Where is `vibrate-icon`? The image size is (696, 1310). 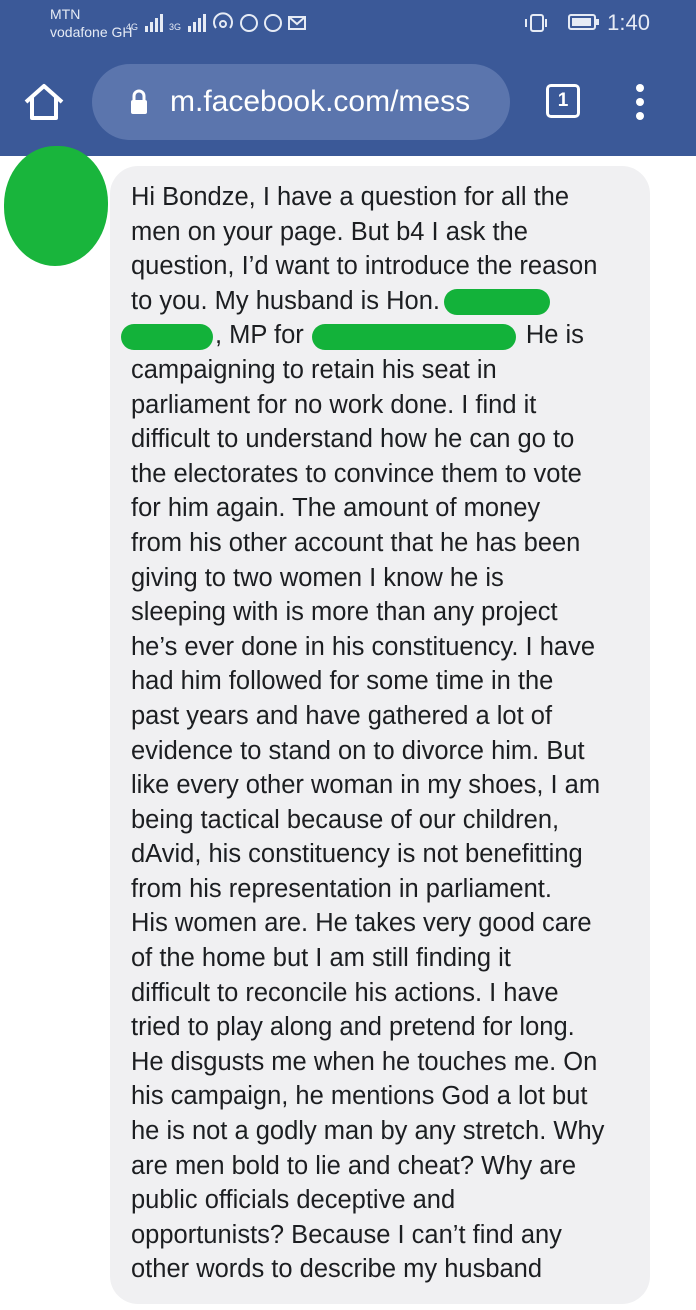 vibrate-icon is located at coordinates (536, 23).